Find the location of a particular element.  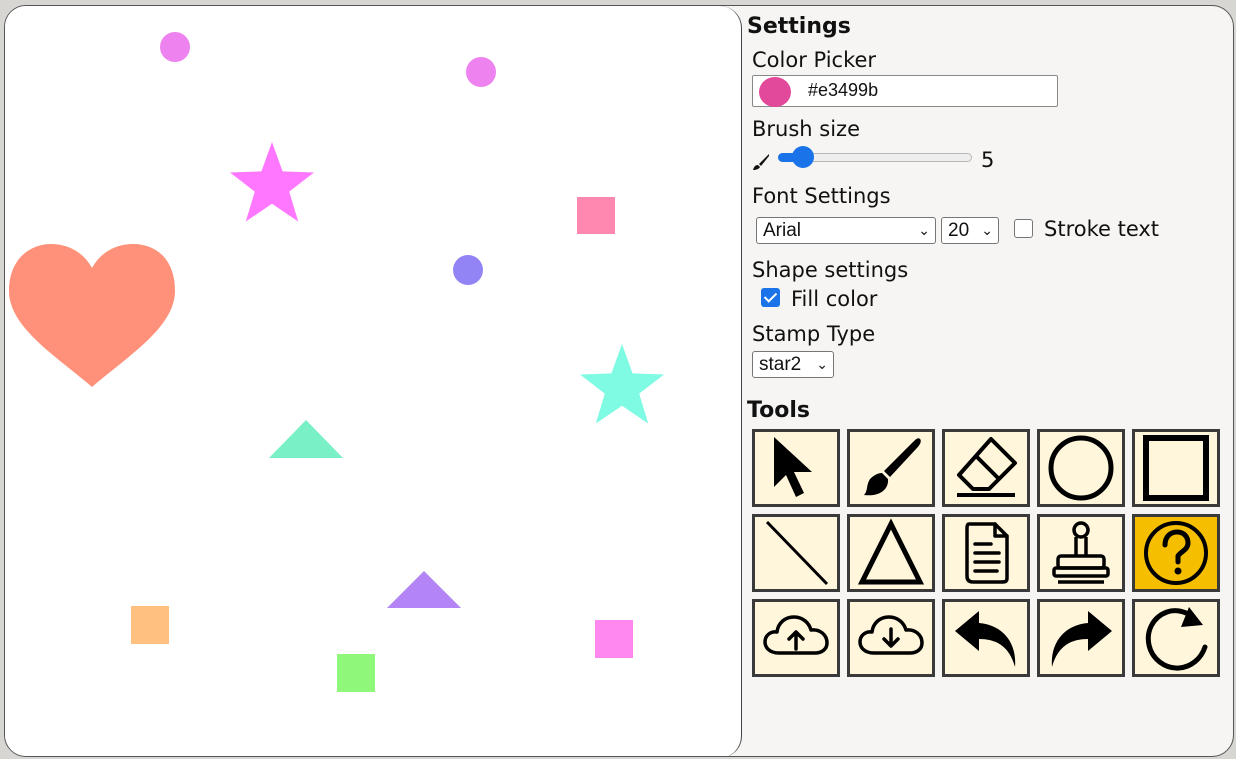

stamp-icon is located at coordinates (1081, 552).